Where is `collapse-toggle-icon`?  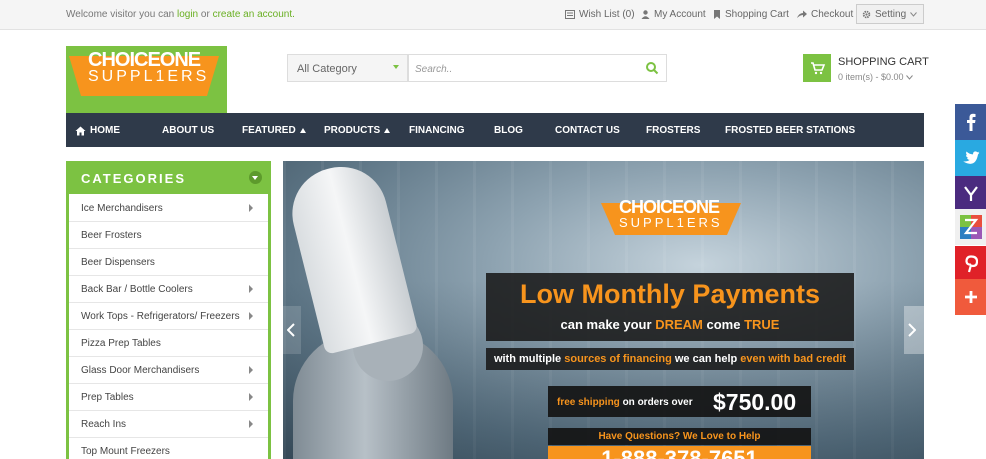
collapse-toggle-icon is located at coordinates (255, 177).